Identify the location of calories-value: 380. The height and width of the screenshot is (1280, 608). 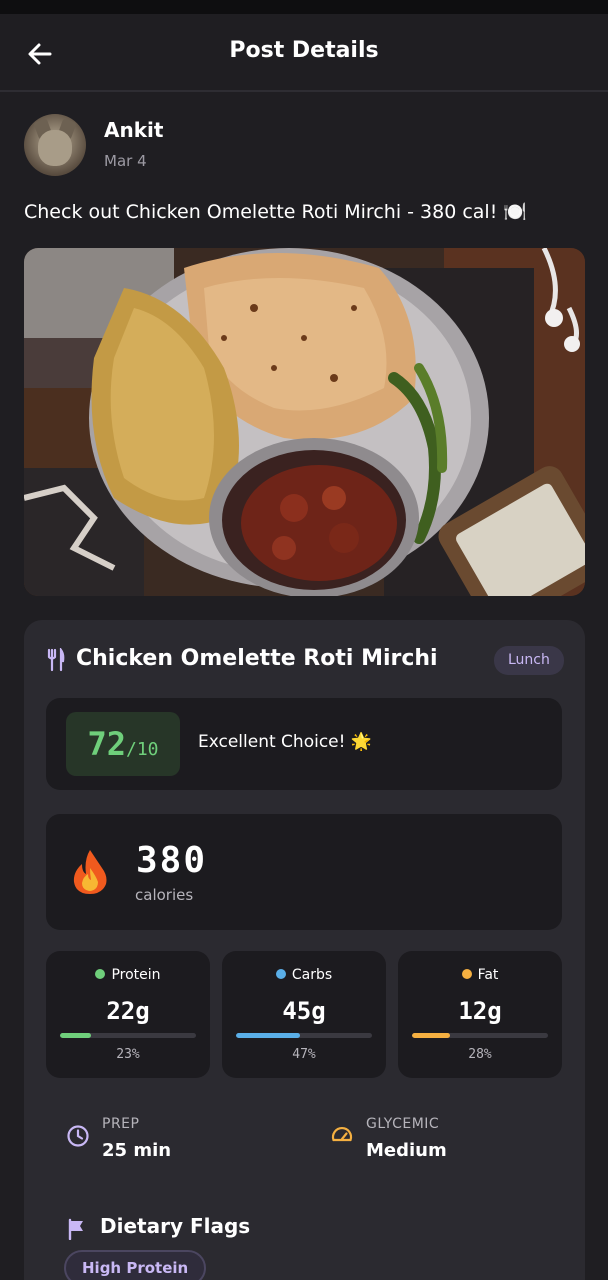
(172, 860).